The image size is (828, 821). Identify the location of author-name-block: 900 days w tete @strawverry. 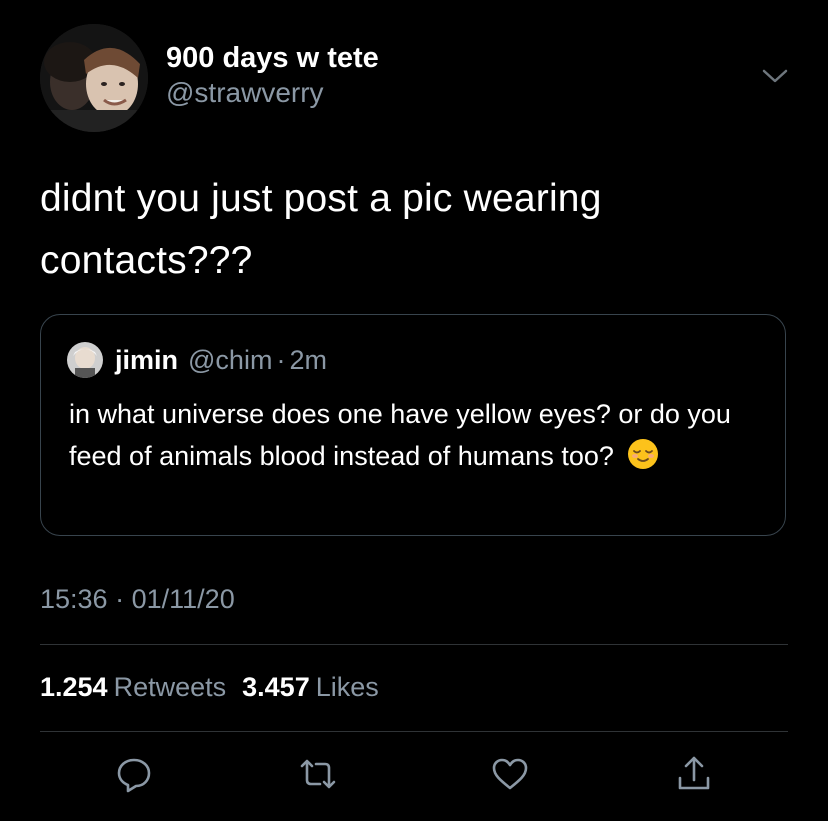
(272, 75).